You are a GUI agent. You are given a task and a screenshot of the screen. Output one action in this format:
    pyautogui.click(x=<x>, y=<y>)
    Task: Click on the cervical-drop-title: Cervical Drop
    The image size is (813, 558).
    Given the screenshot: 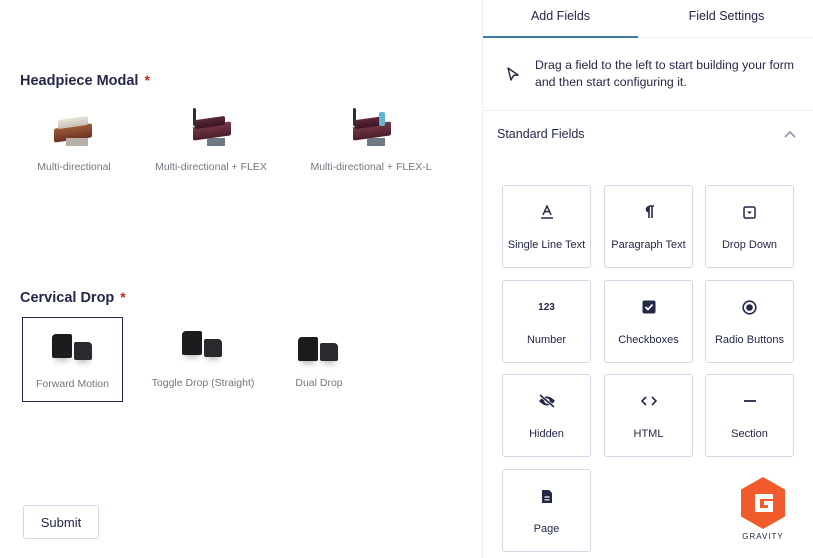 What is the action you would take?
    pyautogui.click(x=67, y=298)
    